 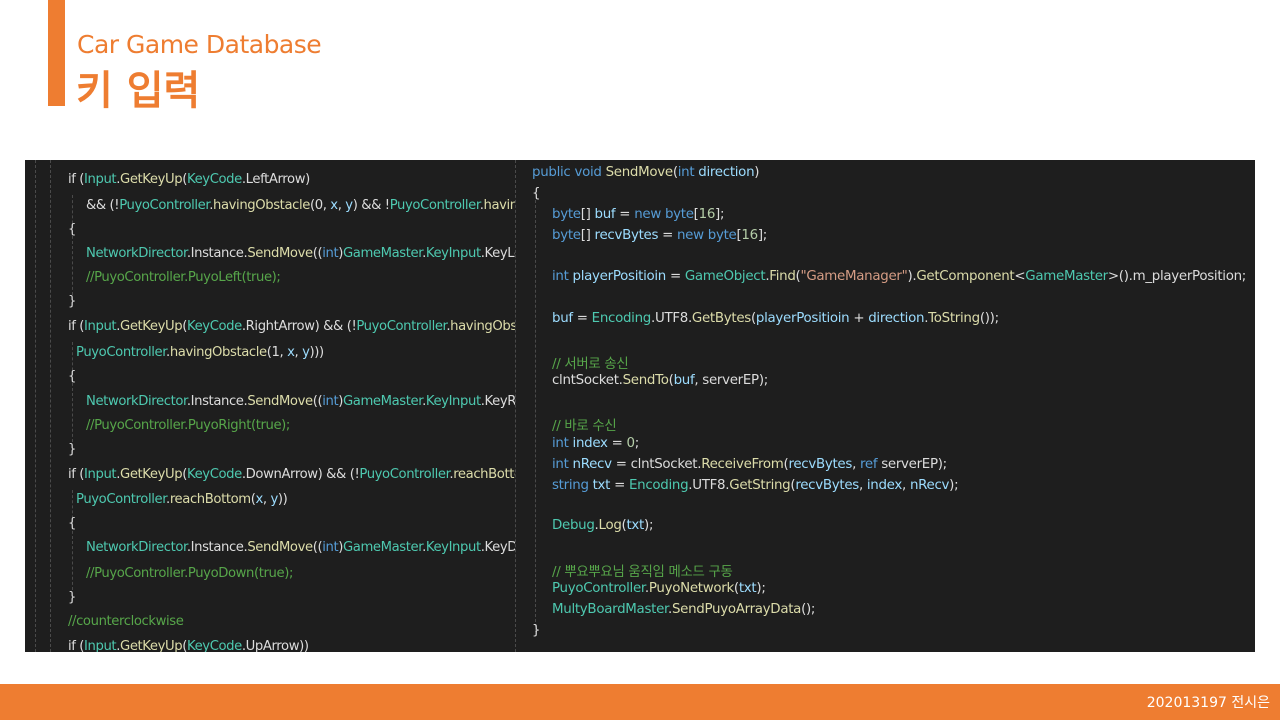 What do you see at coordinates (725, 276) in the screenshot?
I see `code-token: GameObject` at bounding box center [725, 276].